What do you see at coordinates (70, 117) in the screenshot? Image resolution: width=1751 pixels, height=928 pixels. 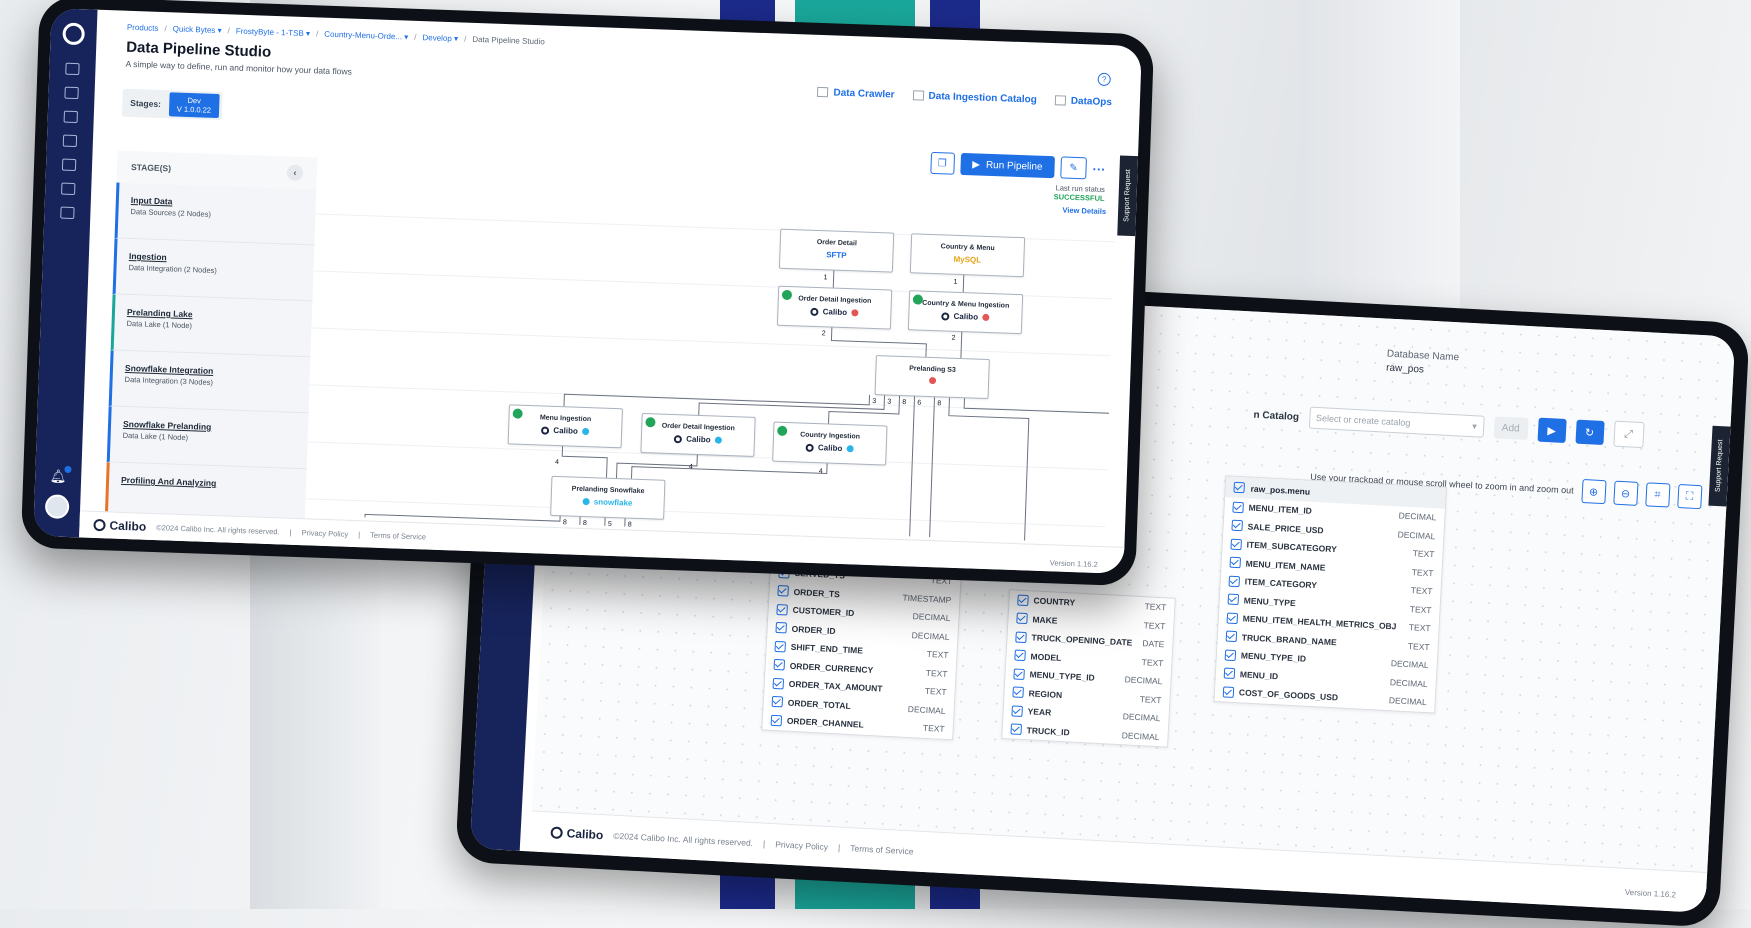 I see `pipeline-icon` at bounding box center [70, 117].